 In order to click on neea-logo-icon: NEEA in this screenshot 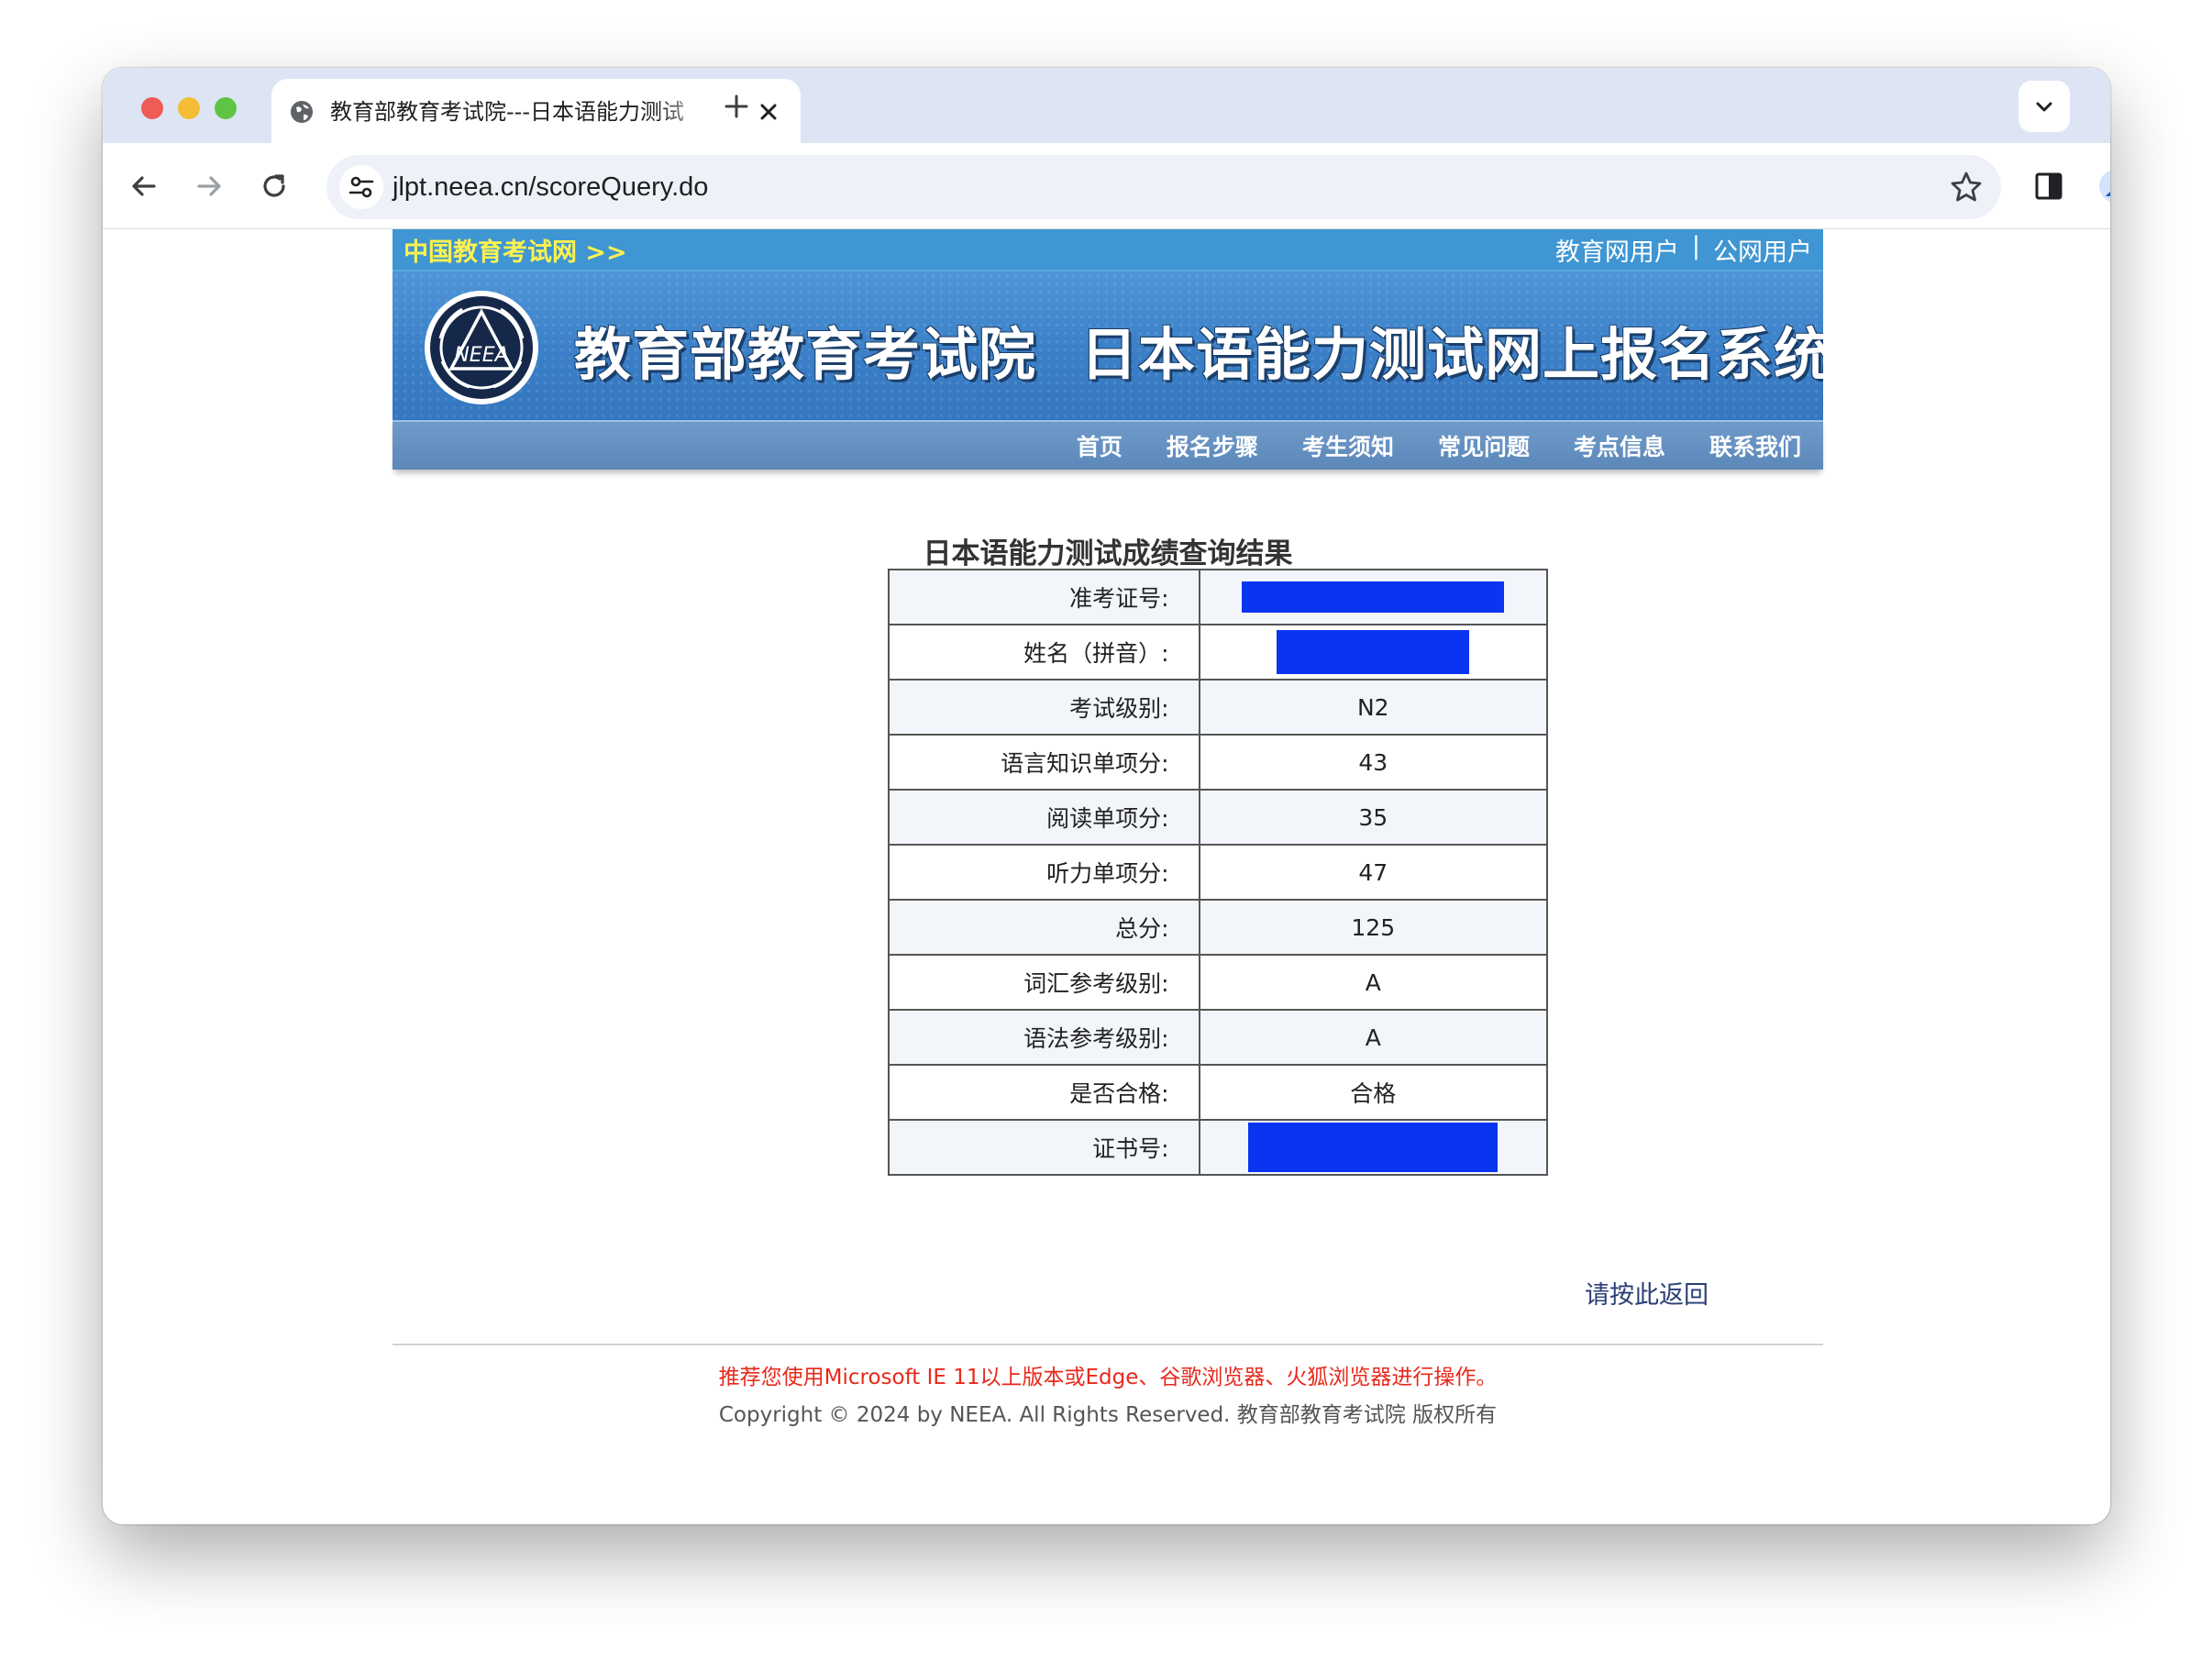, I will do `click(482, 347)`.